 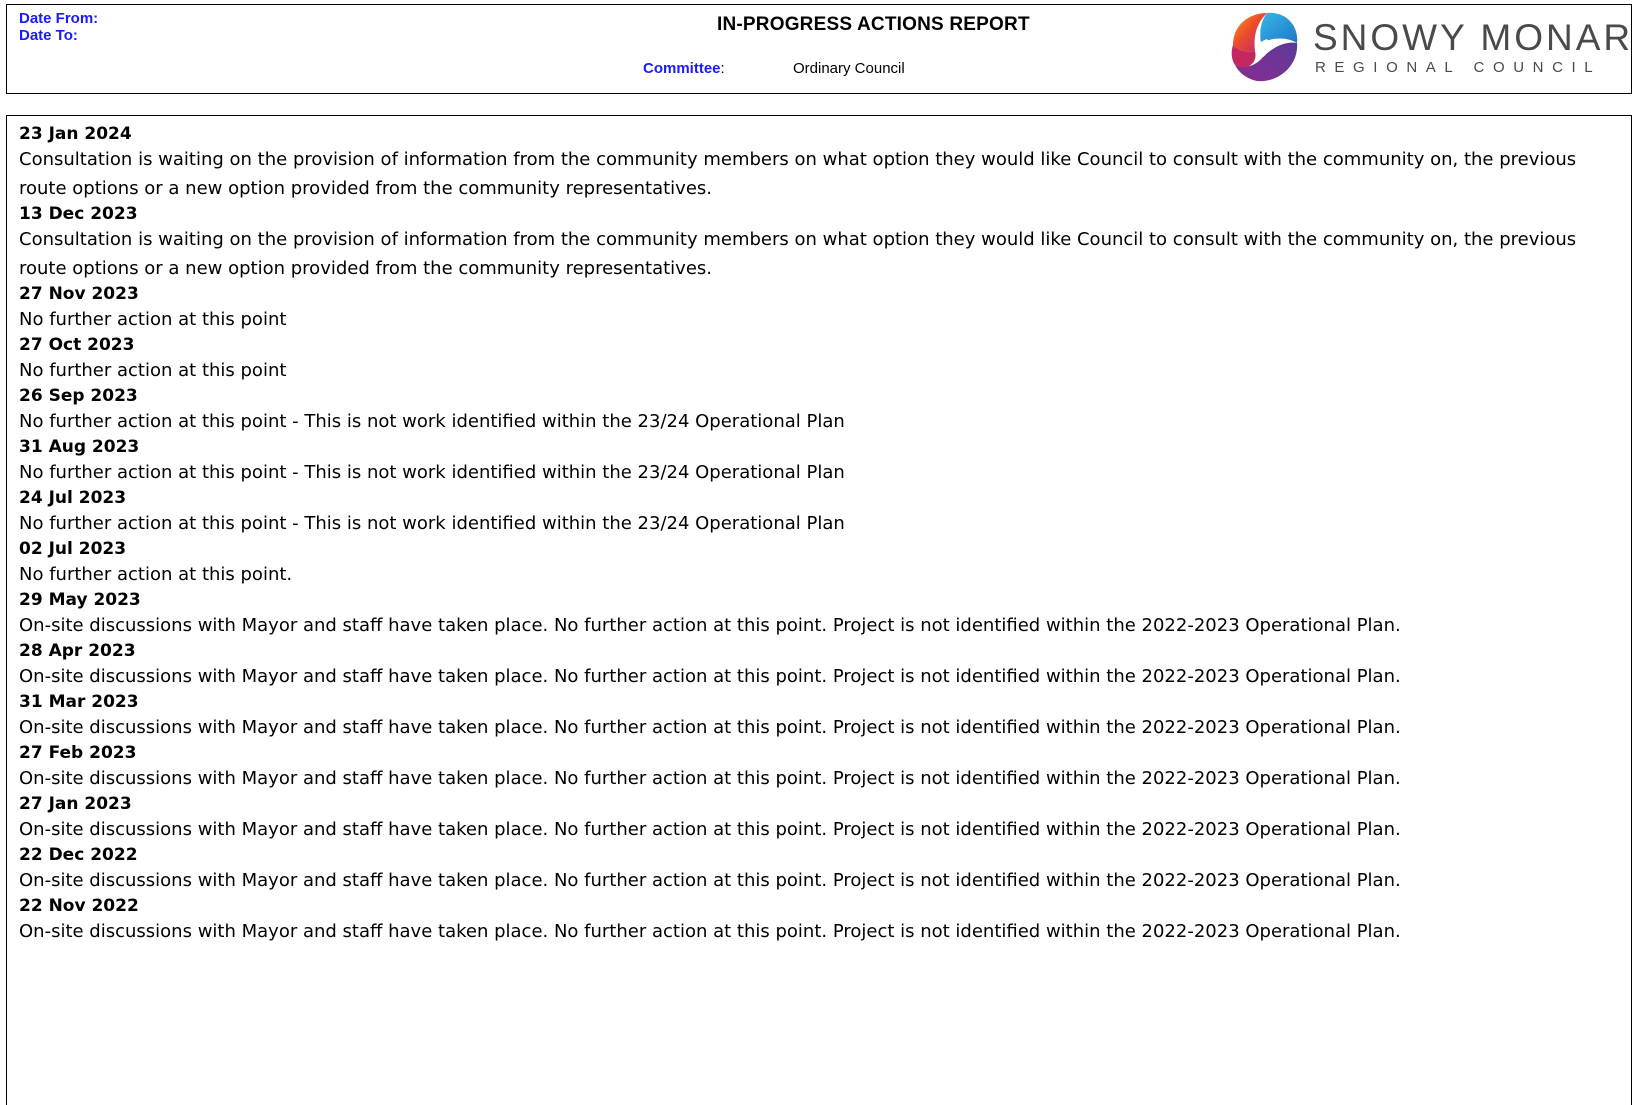 I want to click on date-range-labels: Date From: Date To:, so click(x=58, y=27).